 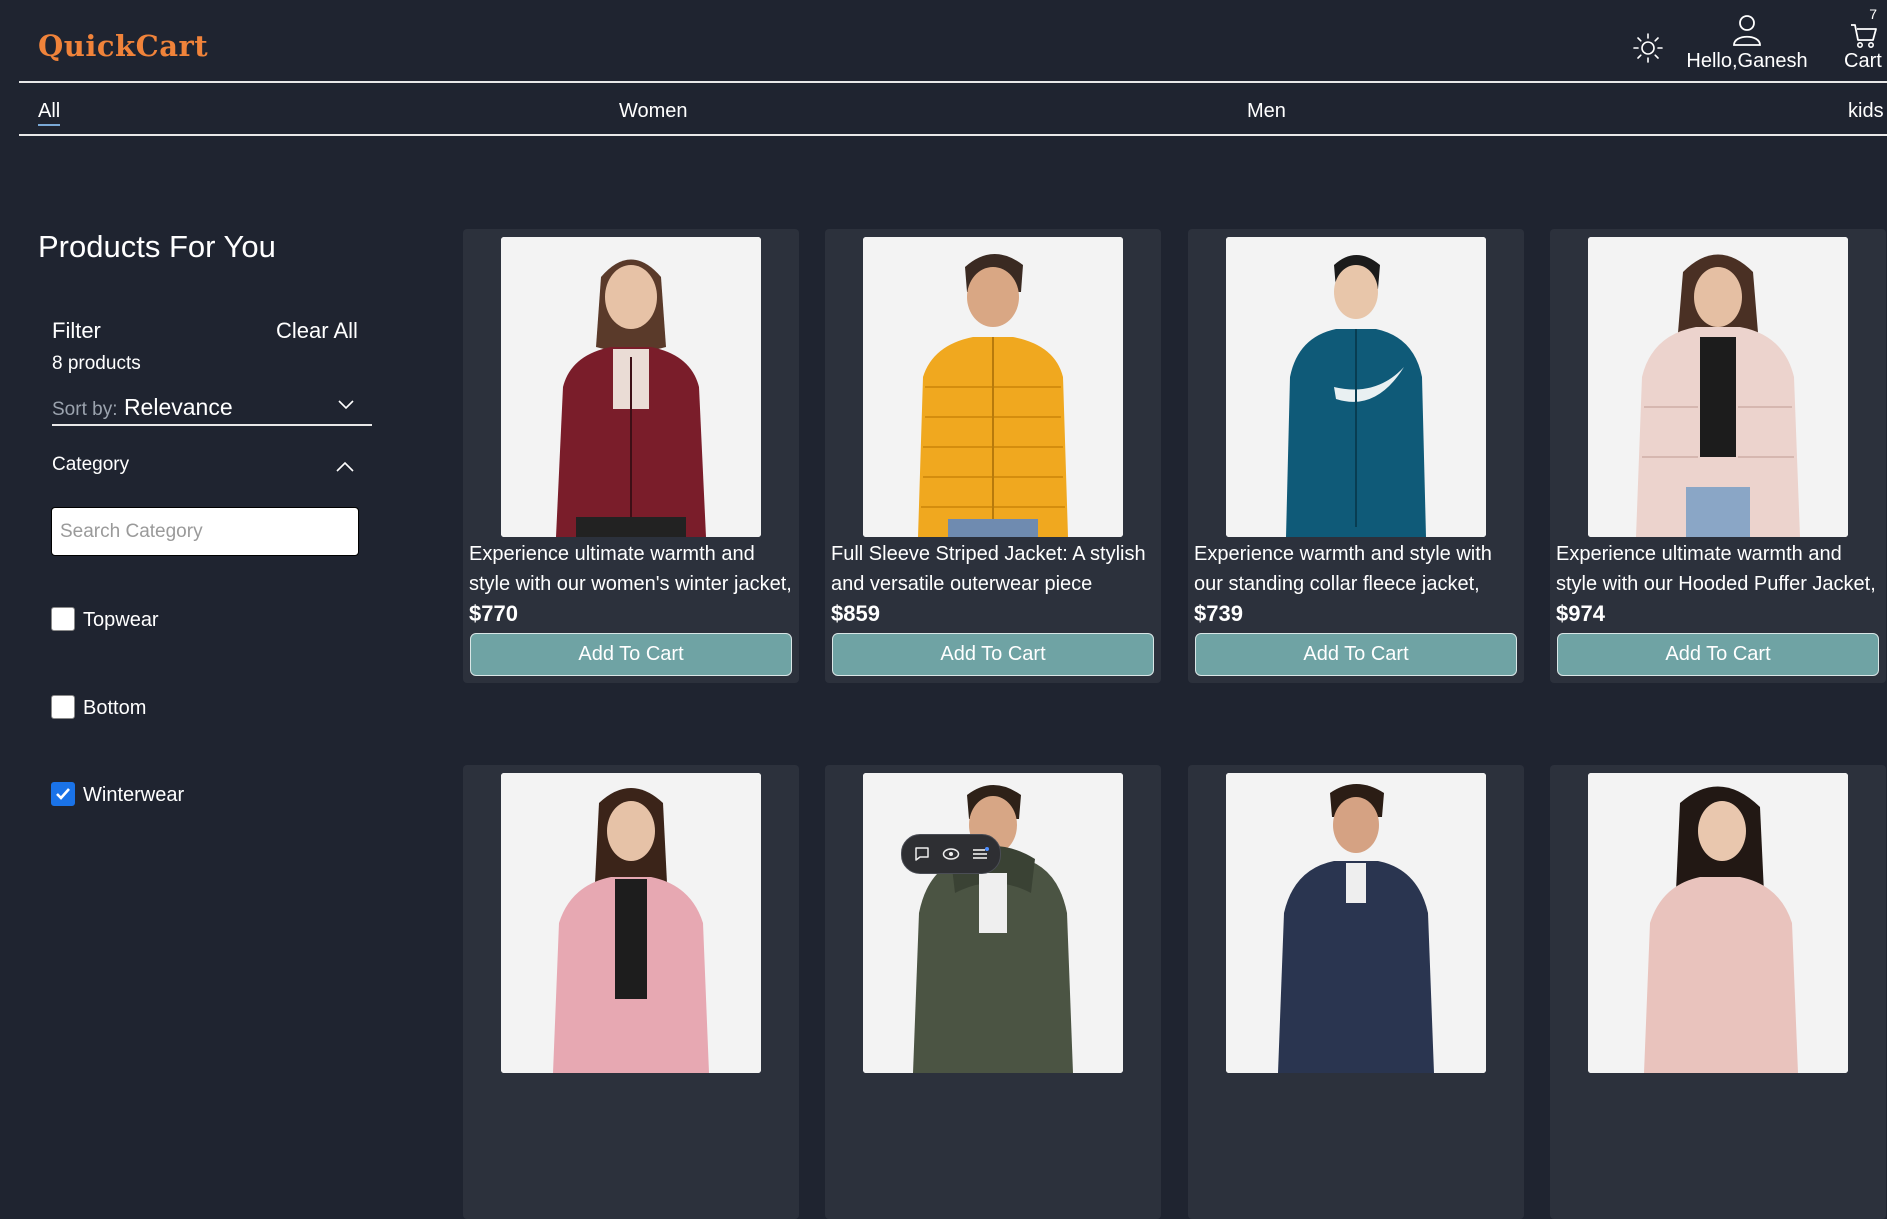 I want to click on chevron-down-icon, so click(x=346, y=405).